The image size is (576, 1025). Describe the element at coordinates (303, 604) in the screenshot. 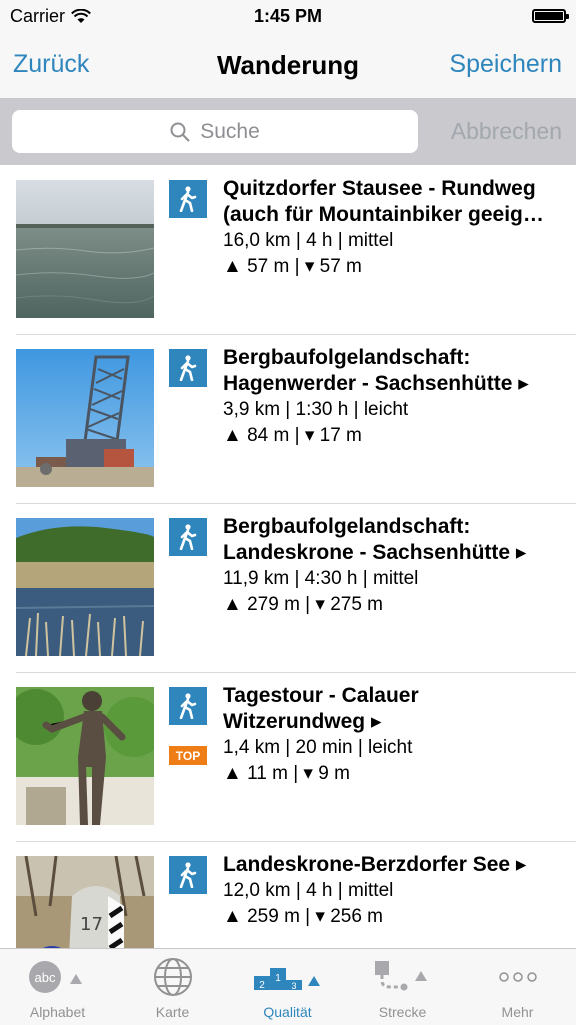

I see `tour-elevation: ▲ 279 m | ▾ 275 m` at that location.